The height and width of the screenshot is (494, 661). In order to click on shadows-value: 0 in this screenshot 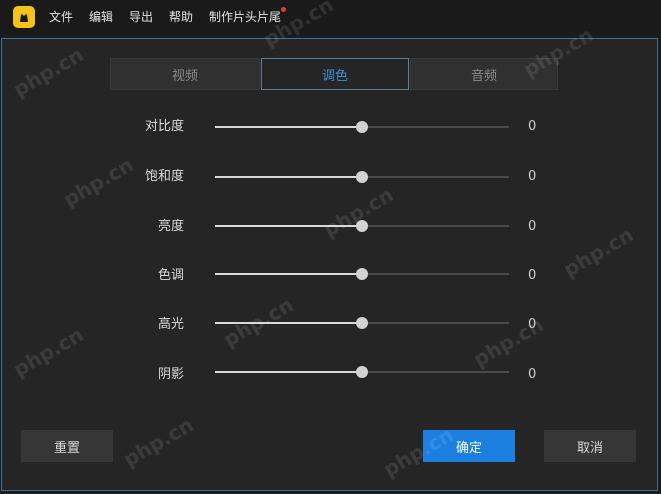, I will do `click(532, 374)`.